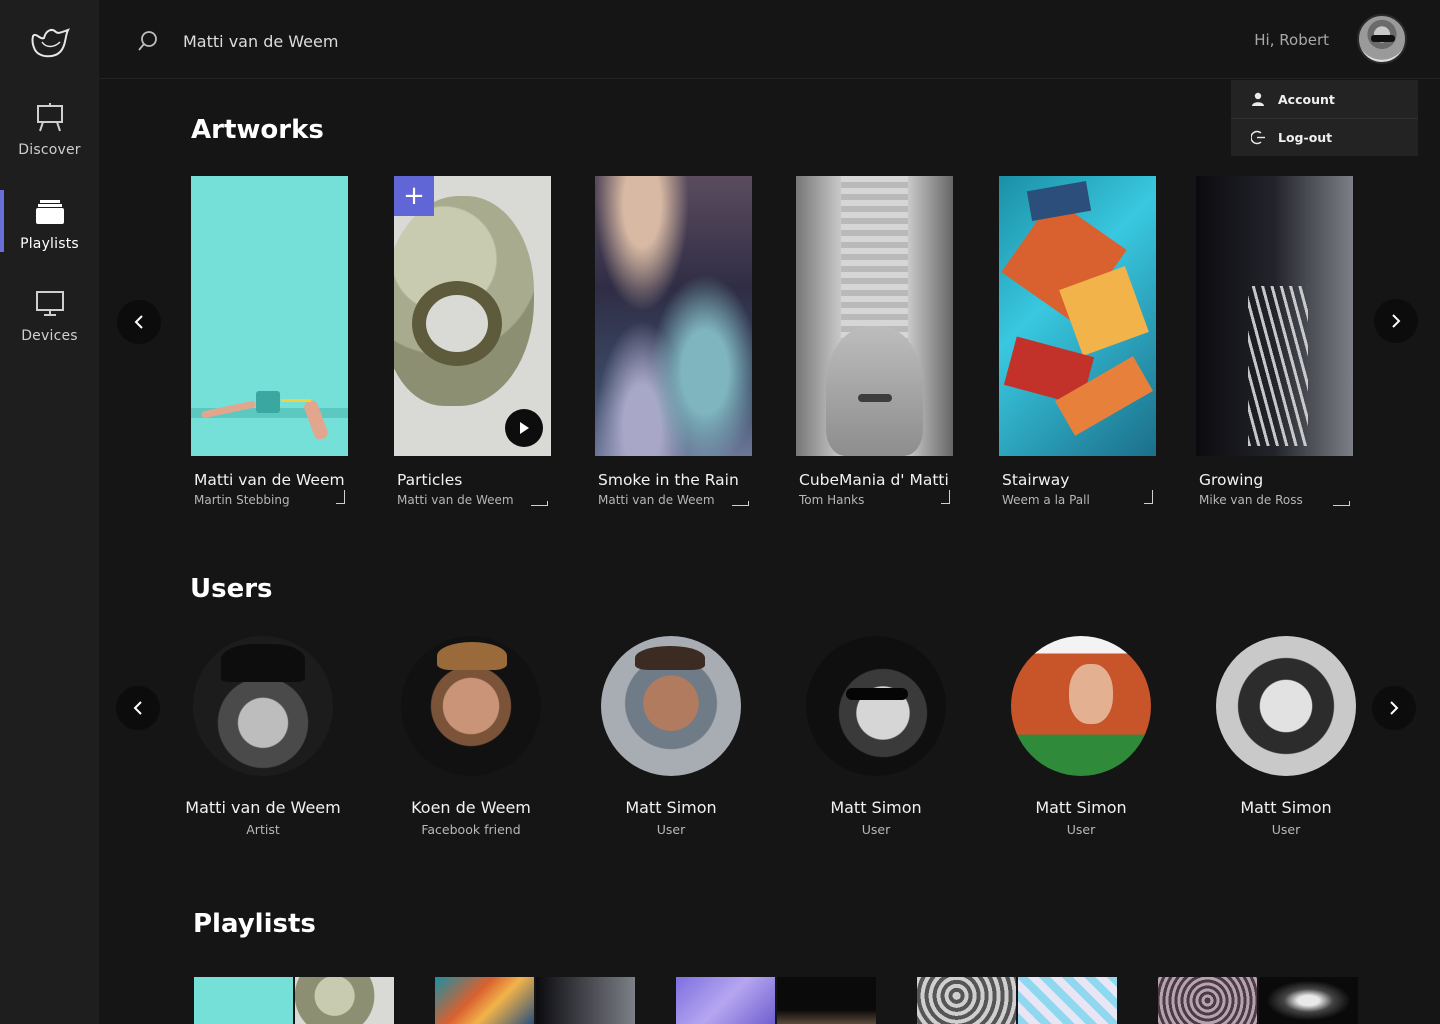 The image size is (1440, 1024). I want to click on artwork-title: Stairway, so click(1036, 480).